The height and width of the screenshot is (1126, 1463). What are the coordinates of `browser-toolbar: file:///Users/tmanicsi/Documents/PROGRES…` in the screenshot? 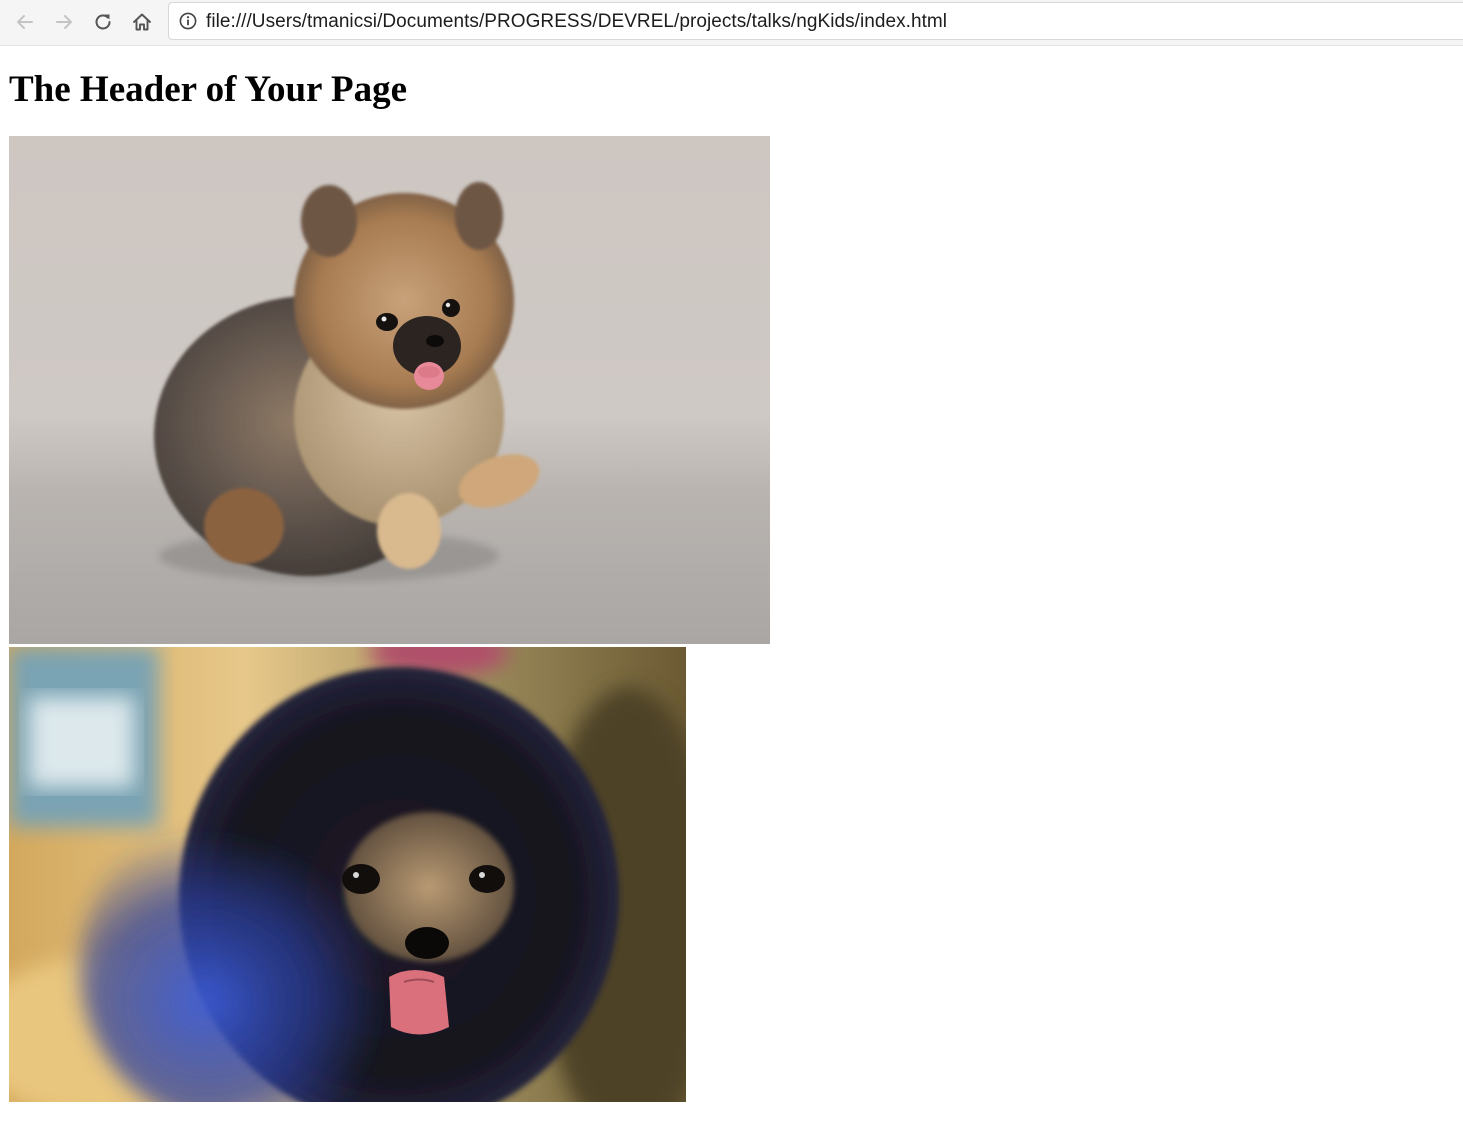 It's located at (731, 23).